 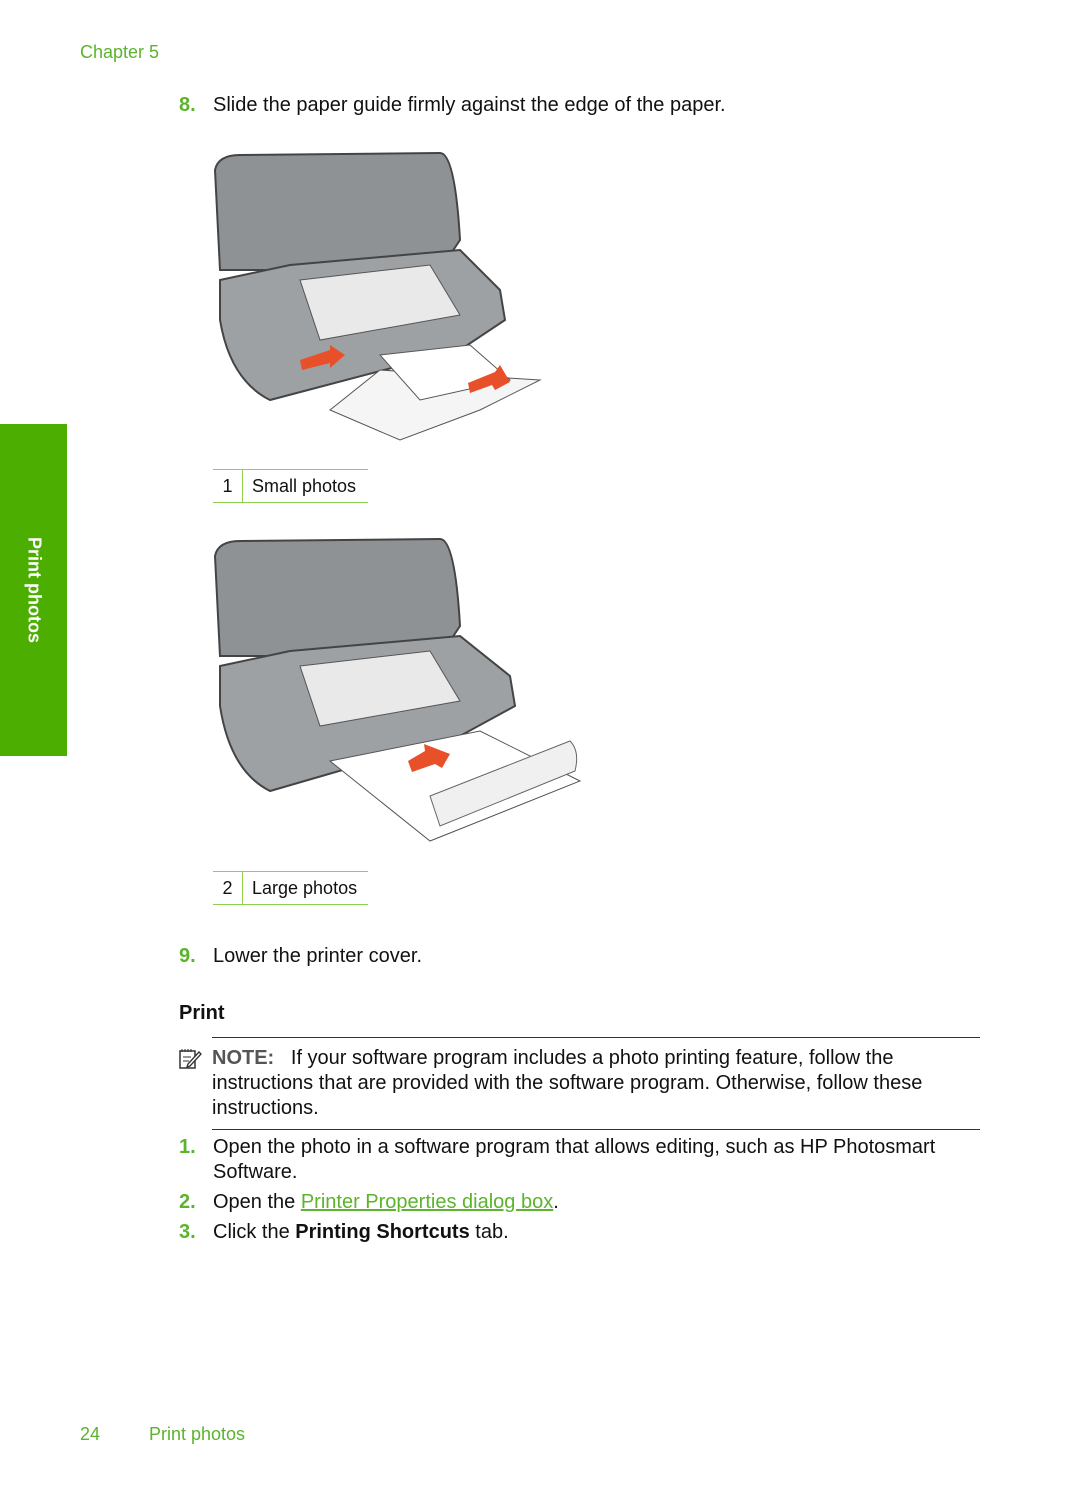 I want to click on printer-large-photos-image, so click(x=397, y=689).